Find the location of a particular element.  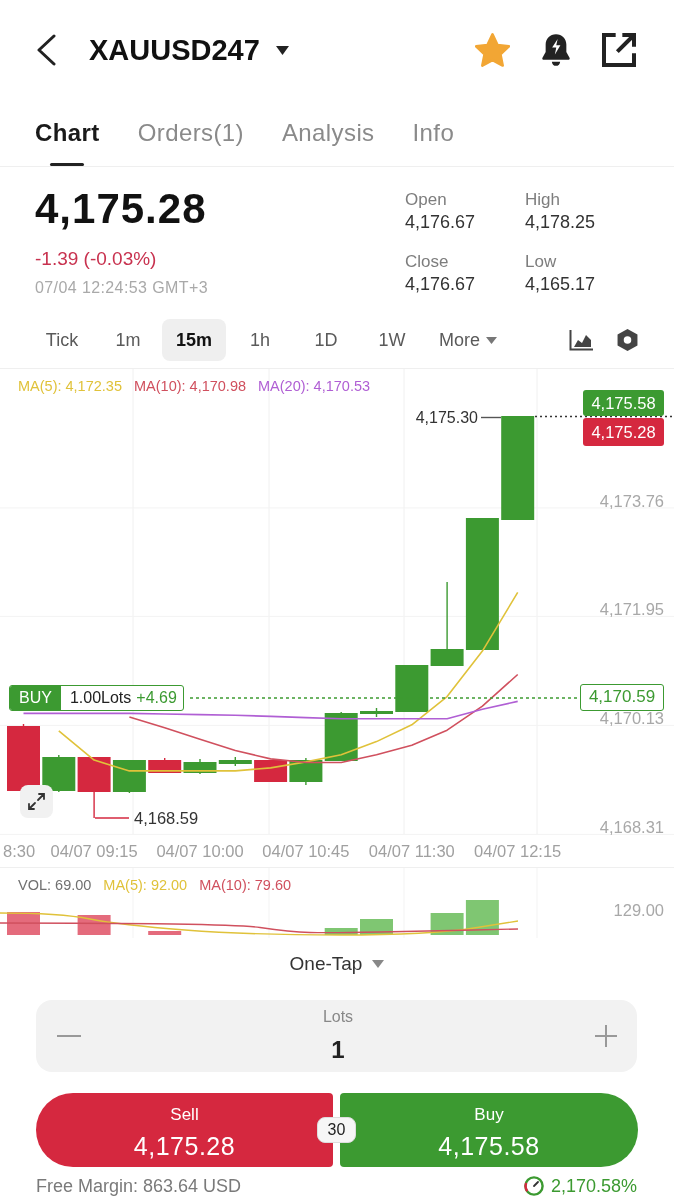

position-profit: +4.69 is located at coordinates (157, 698).